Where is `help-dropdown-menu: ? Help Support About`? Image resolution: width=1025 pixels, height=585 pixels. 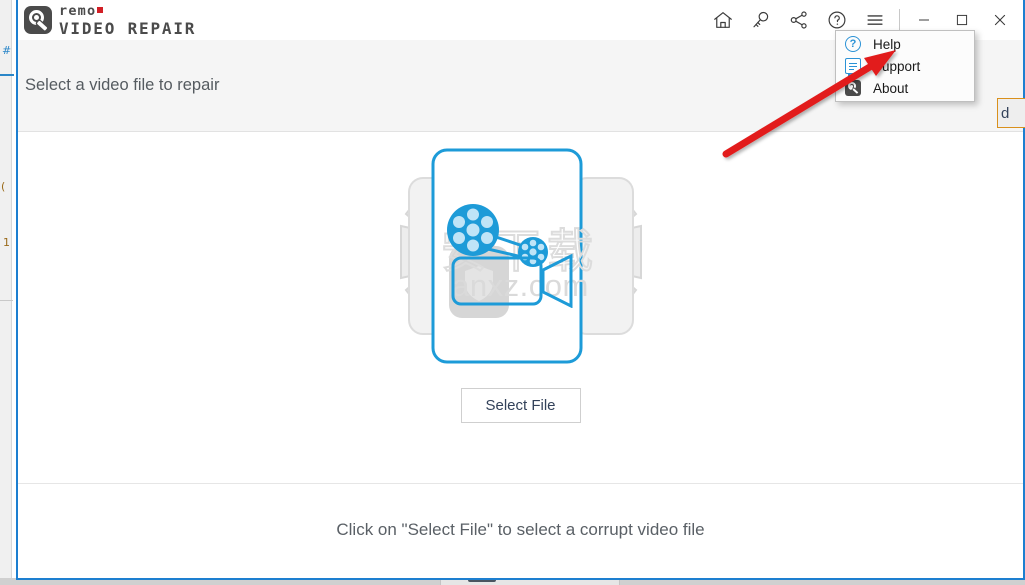 help-dropdown-menu: ? Help Support About is located at coordinates (905, 66).